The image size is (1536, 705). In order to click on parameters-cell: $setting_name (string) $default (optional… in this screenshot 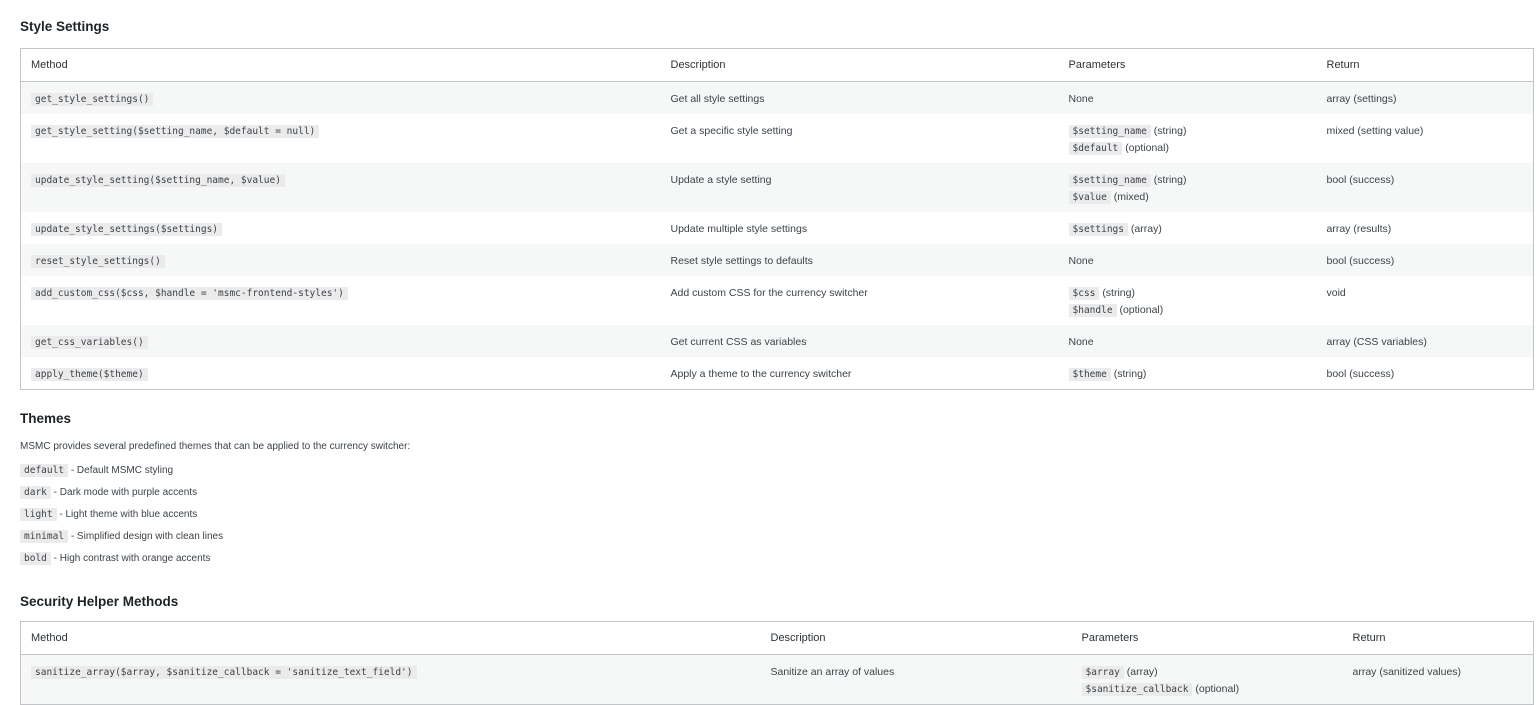, I will do `click(1187, 138)`.